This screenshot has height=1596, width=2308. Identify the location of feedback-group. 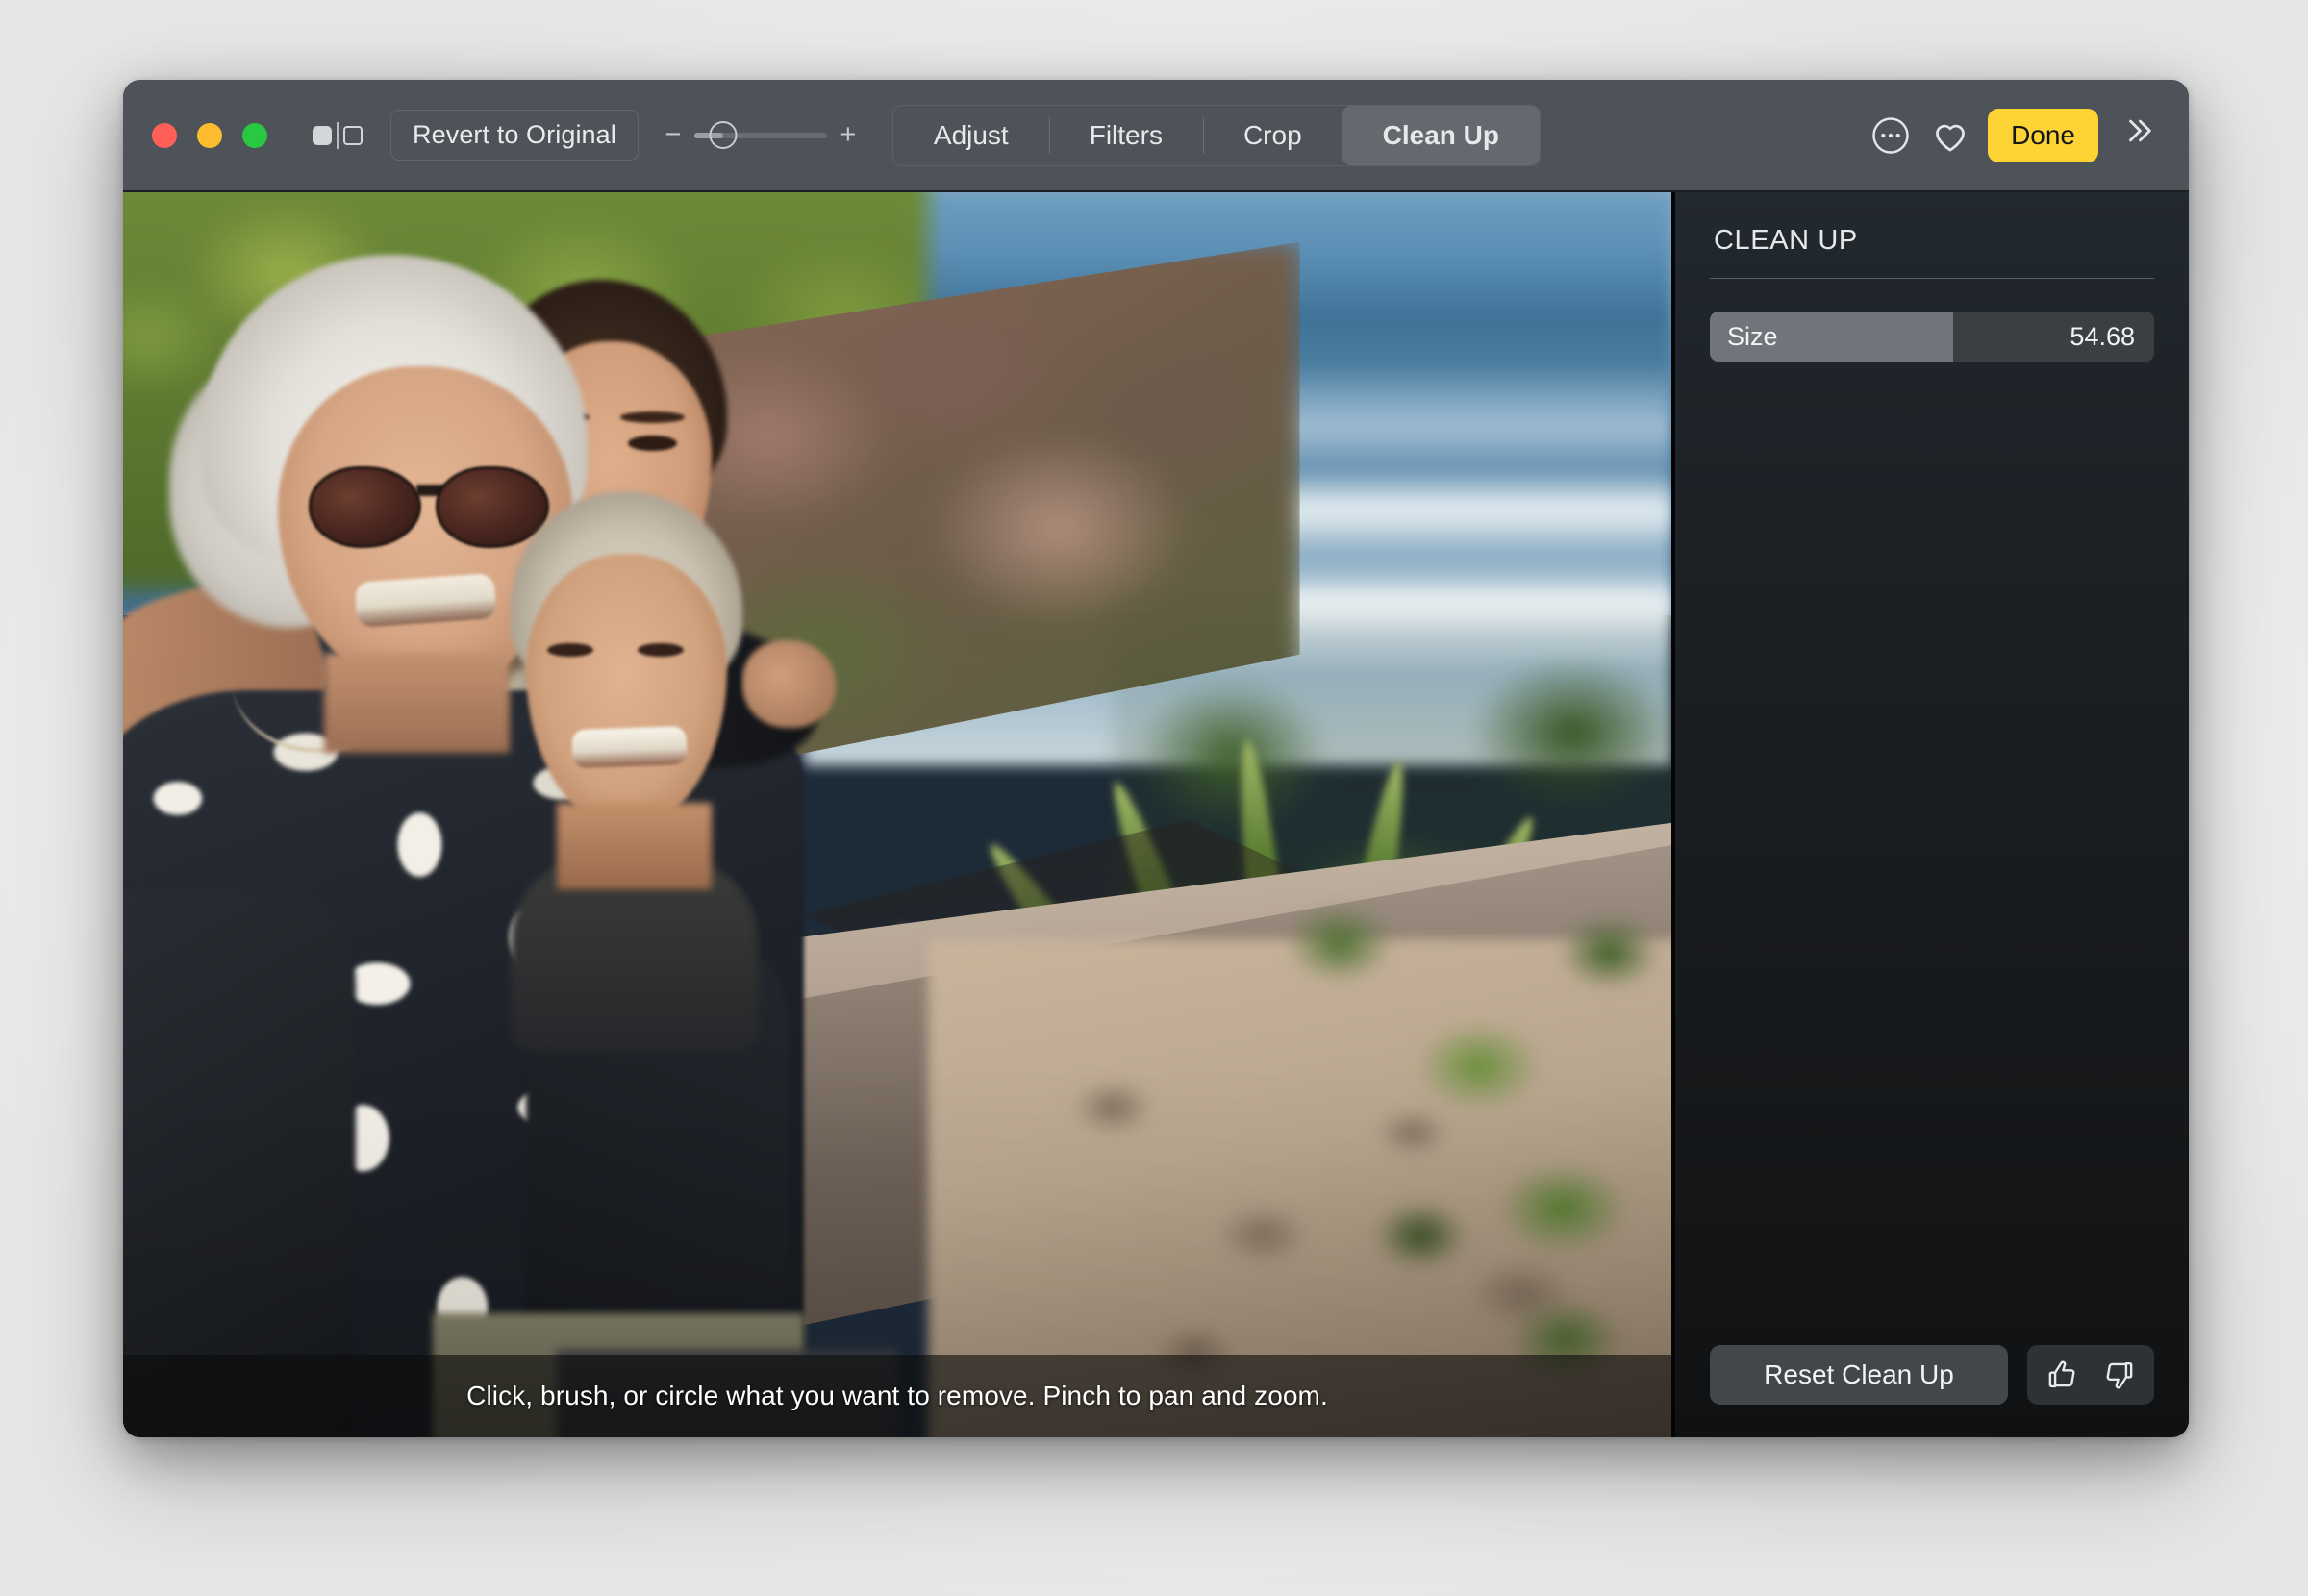
(2091, 1375).